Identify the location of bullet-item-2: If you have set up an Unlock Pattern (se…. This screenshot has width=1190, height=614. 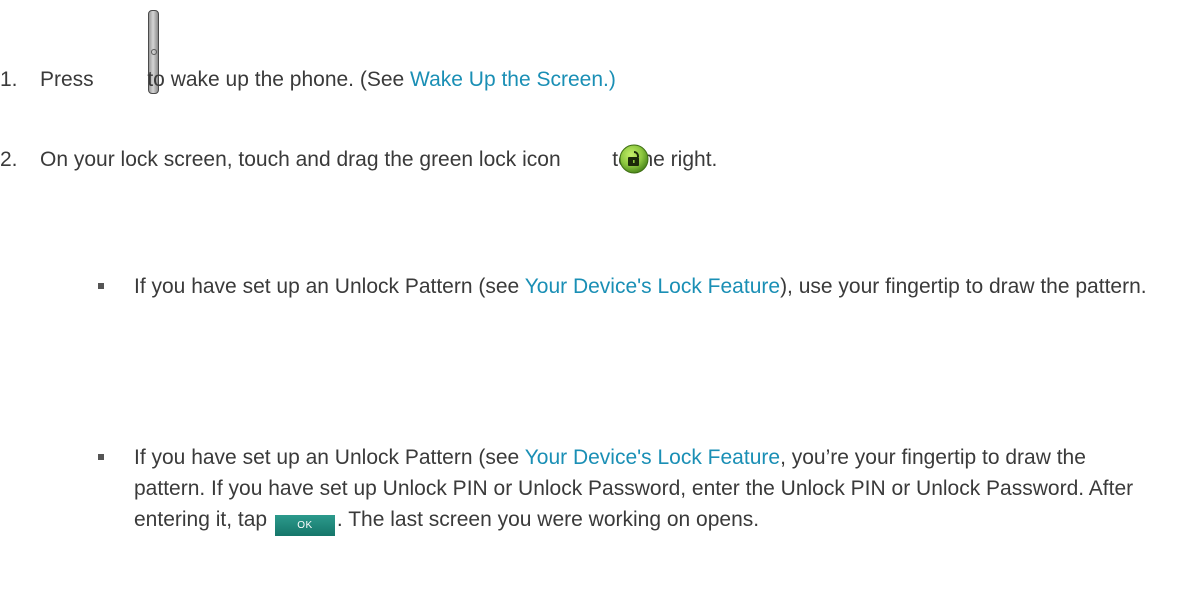
(623, 489).